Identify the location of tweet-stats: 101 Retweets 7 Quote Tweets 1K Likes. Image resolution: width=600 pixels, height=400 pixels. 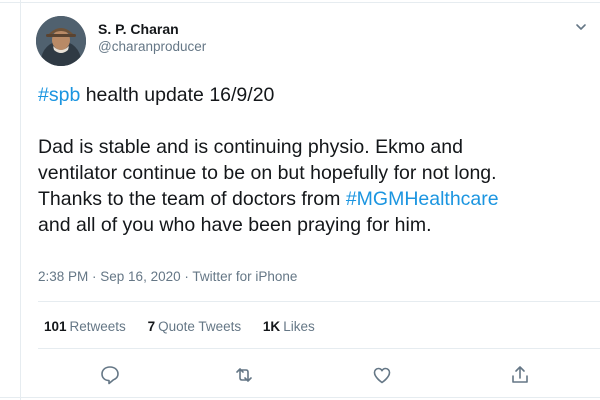
(188, 326).